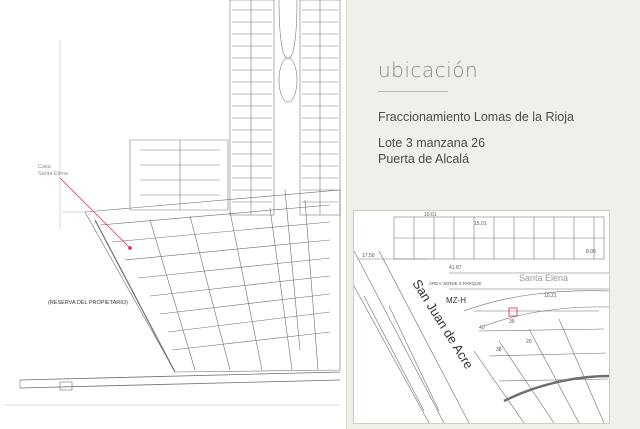 This screenshot has width=640, height=429. Describe the element at coordinates (442, 324) in the screenshot. I see `street-main-label: San Juan de Acre` at that location.